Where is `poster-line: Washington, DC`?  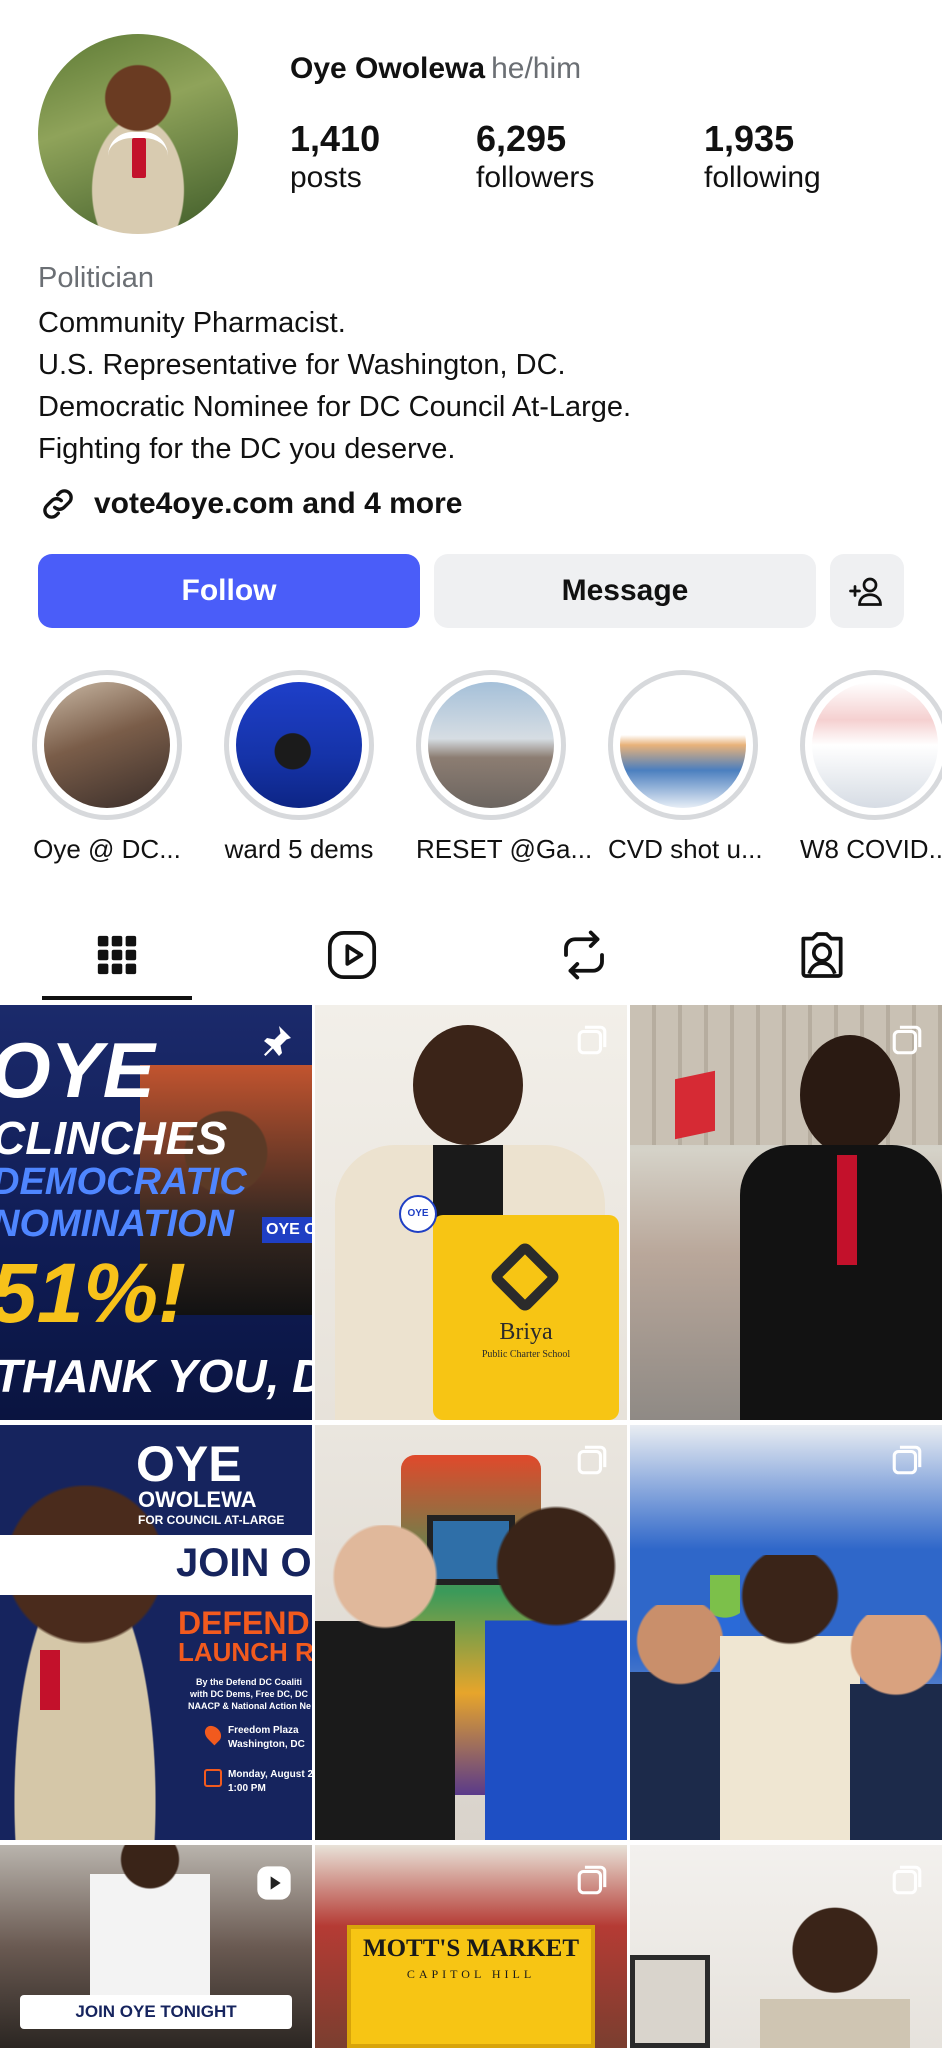
poster-line: Washington, DC is located at coordinates (266, 1744).